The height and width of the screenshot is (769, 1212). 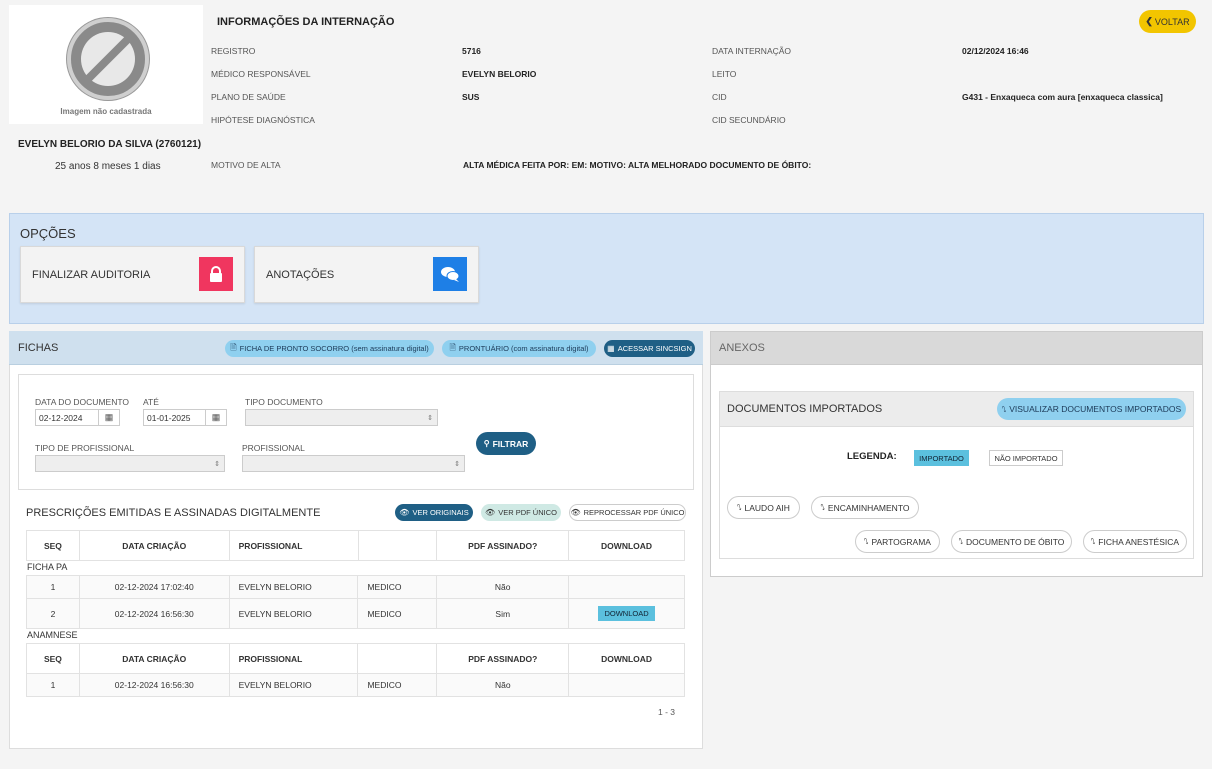 I want to click on reprocessar-pdf-button: 👁 REPROCESSAR PDF ÚNICO, so click(x=627, y=512).